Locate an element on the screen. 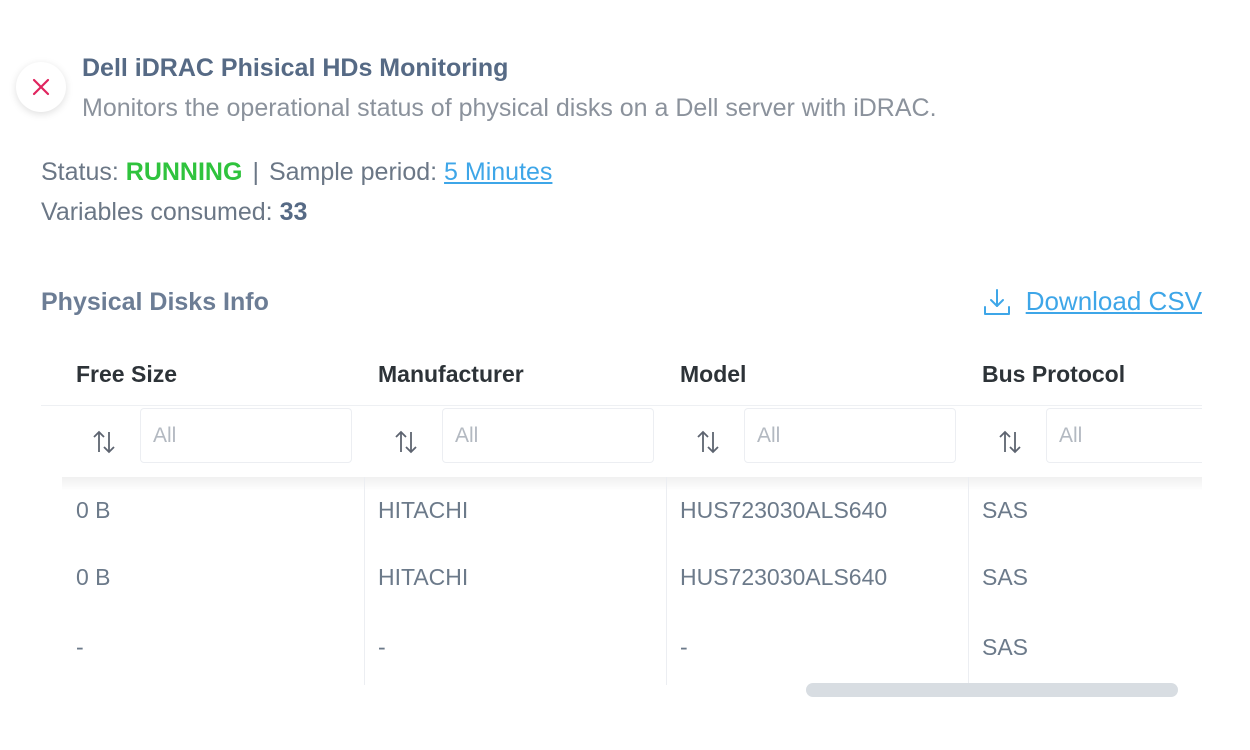 The image size is (1250, 750). column-header-bus-protocol: Bus Protocol is located at coordinates (1053, 374).